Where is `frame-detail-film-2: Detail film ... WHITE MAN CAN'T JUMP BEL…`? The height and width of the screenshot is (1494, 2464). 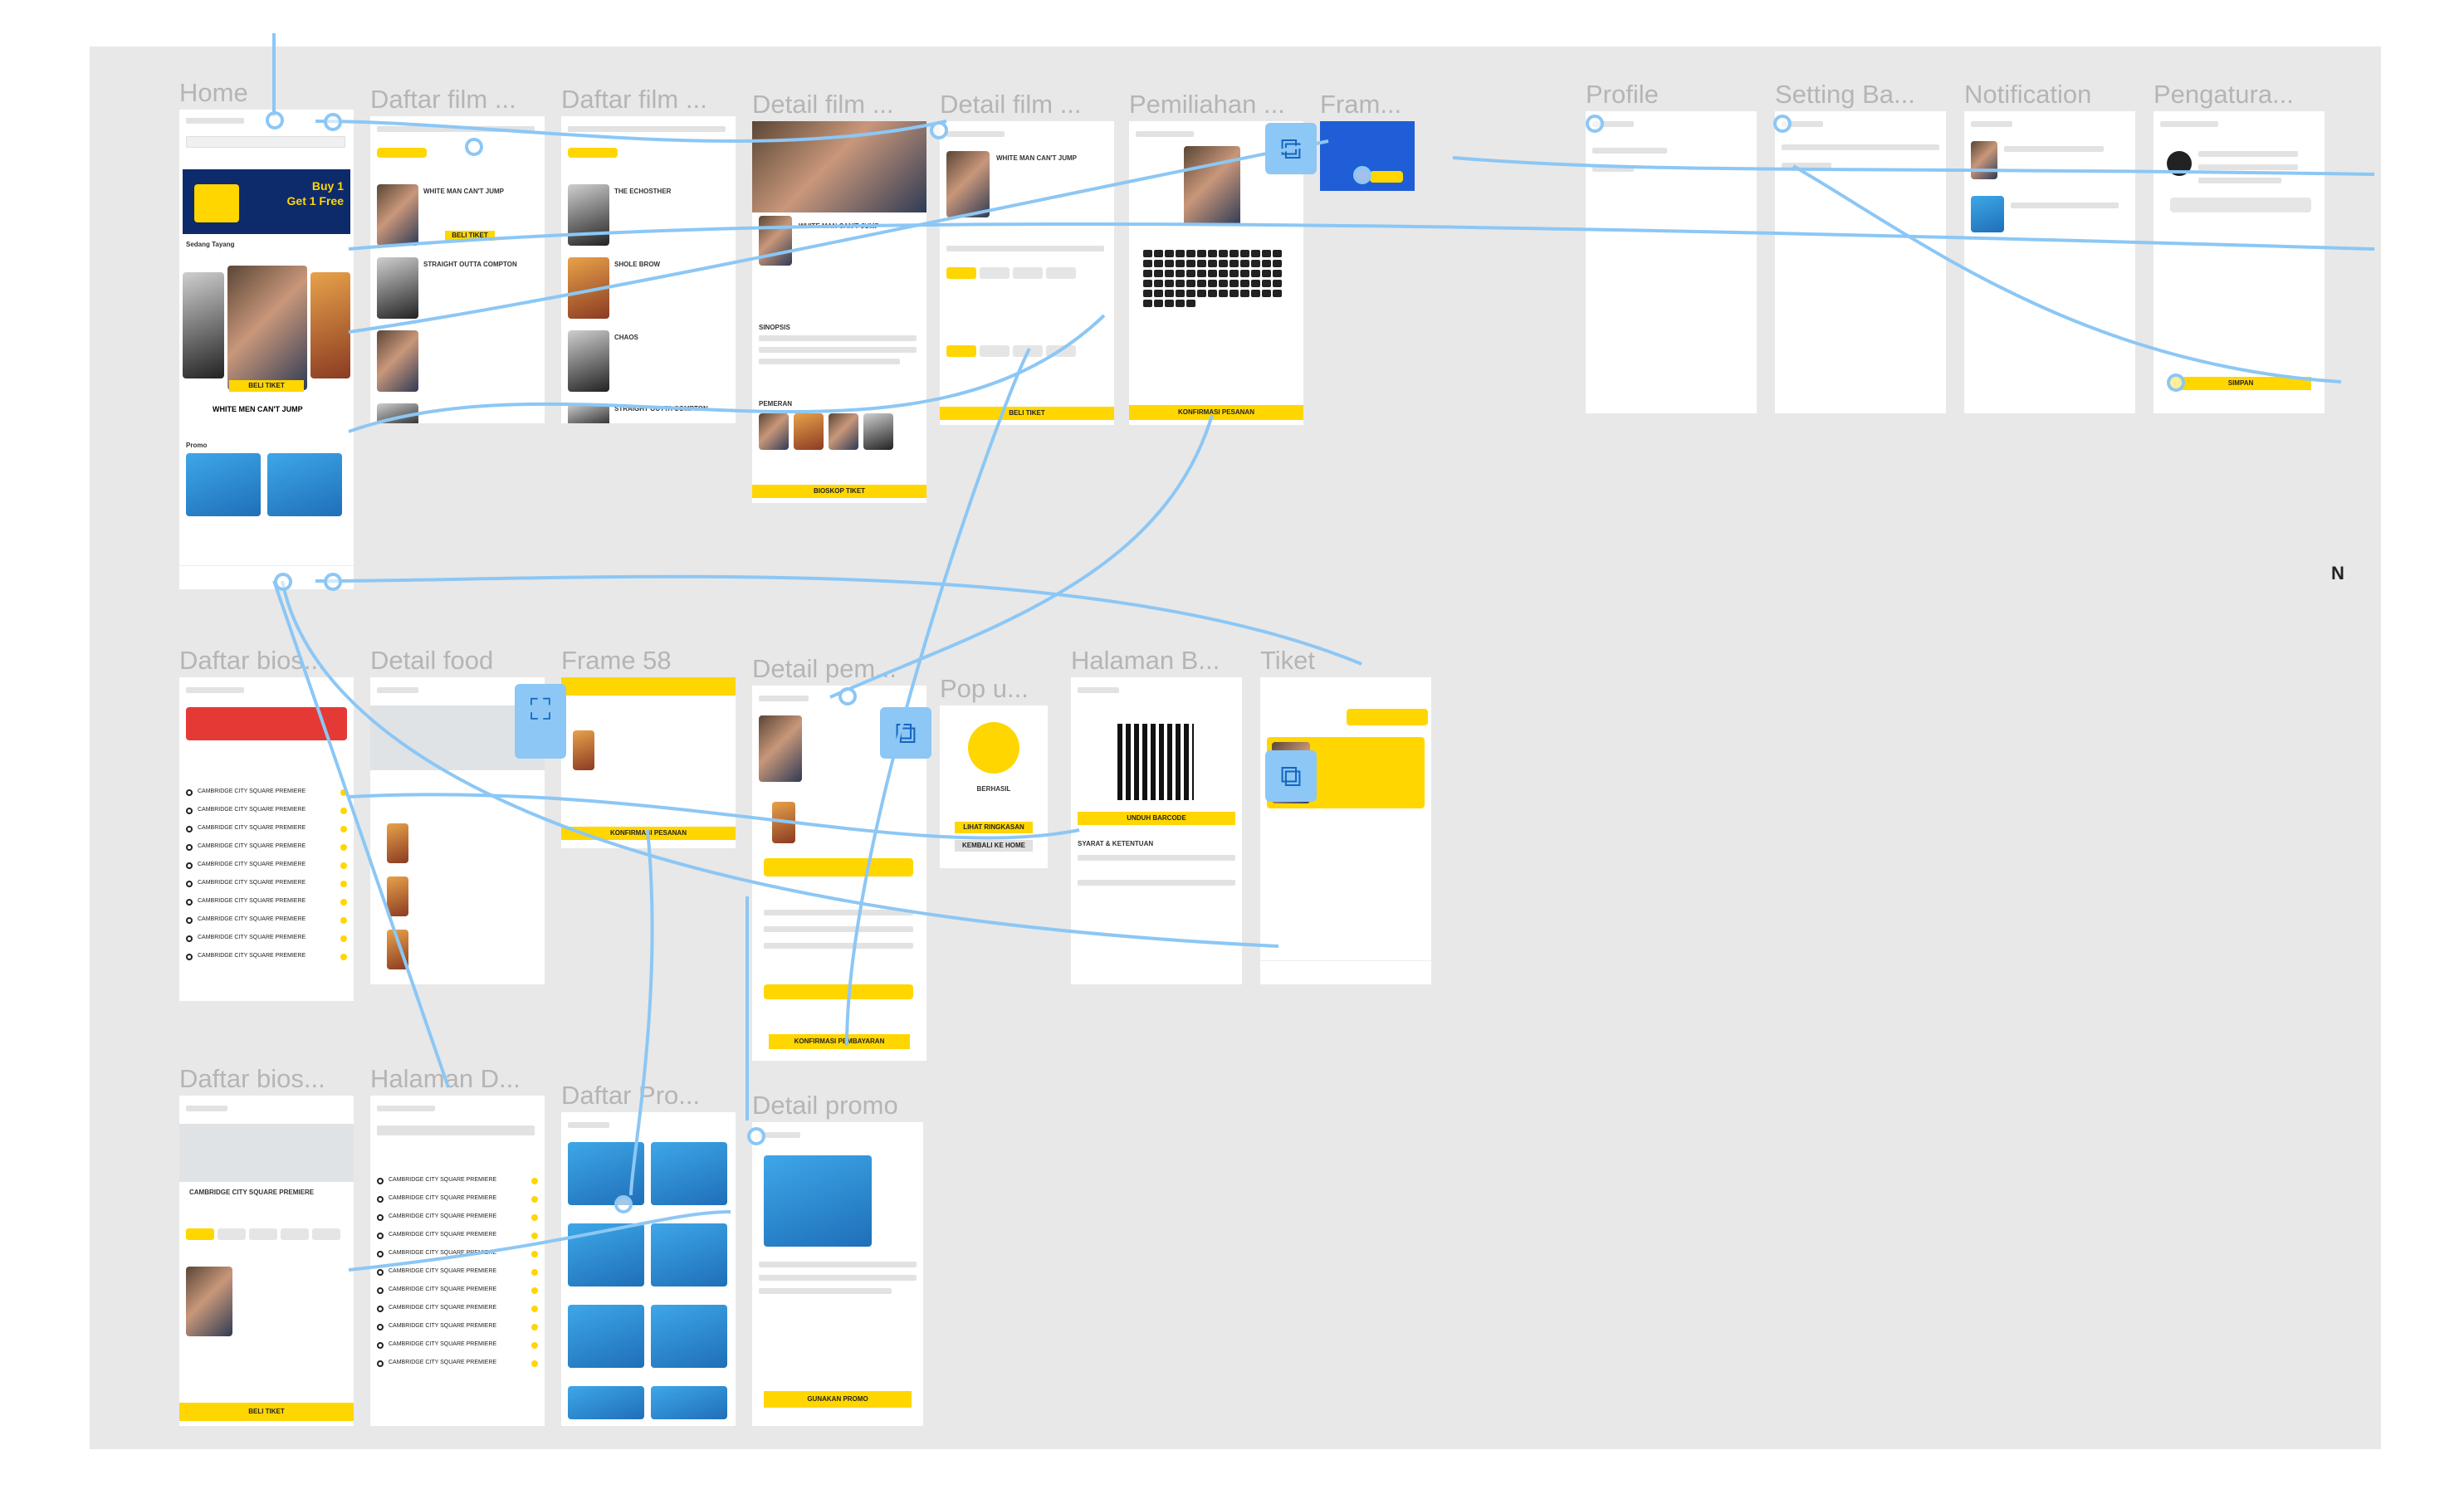
frame-detail-film-2: Detail film ... WHITE MAN CAN'T JUMP BEL… is located at coordinates (1027, 258).